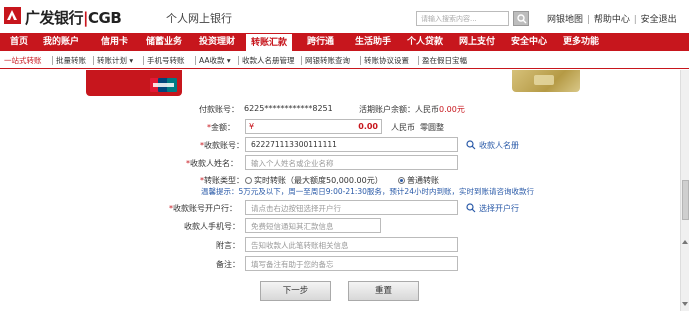 The width and height of the screenshot is (689, 311). I want to click on select-bank-button: 选择开户行, so click(492, 208).